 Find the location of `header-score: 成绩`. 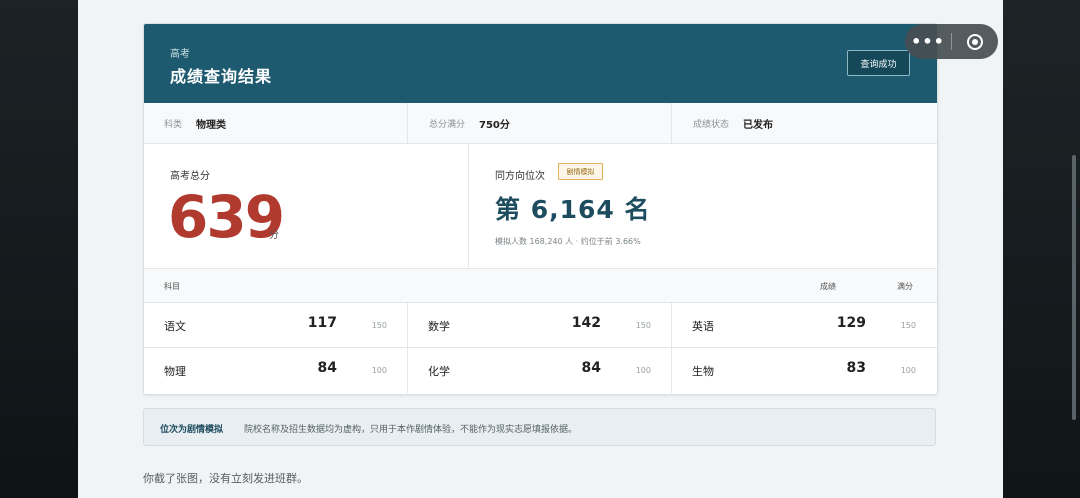

header-score: 成绩 is located at coordinates (828, 286).